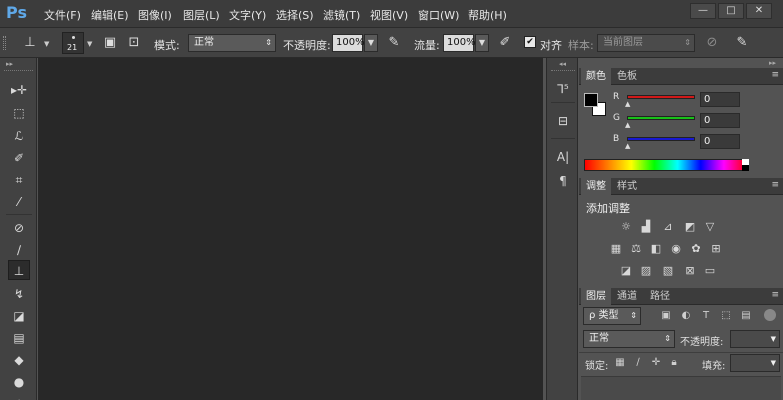  What do you see at coordinates (716, 249) in the screenshot?
I see `color-lookup-icon: ⊞` at bounding box center [716, 249].